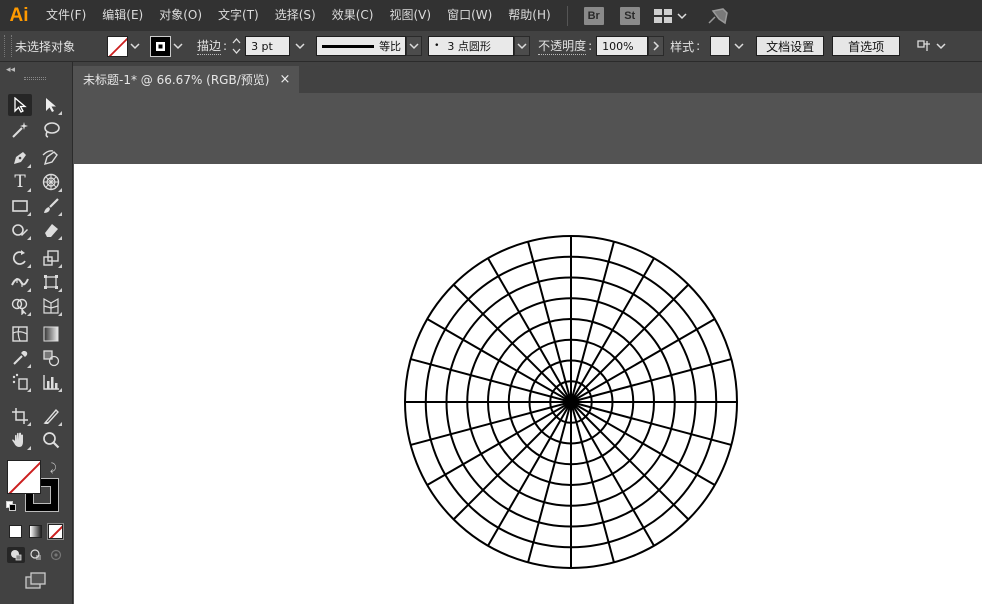  Describe the element at coordinates (51, 282) in the screenshot. I see `free-transform-tool` at that location.